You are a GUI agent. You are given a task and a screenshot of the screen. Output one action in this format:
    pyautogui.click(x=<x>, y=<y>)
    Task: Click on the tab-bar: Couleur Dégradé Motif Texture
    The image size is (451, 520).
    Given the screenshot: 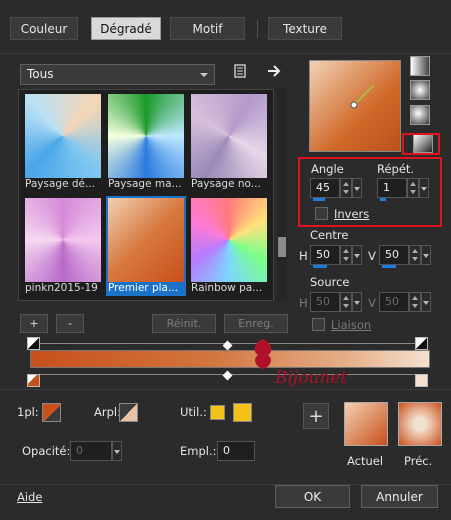 What is the action you would take?
    pyautogui.click(x=225, y=27)
    